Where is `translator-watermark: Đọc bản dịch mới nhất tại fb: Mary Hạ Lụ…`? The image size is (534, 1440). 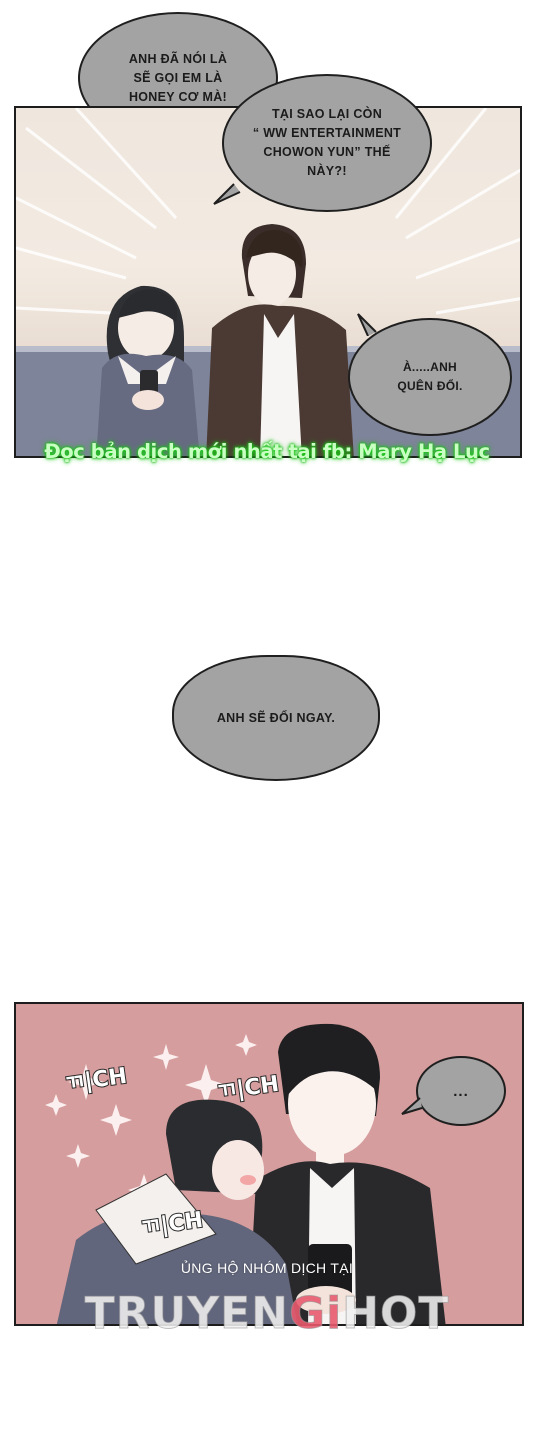 translator-watermark: Đọc bản dịch mới nhất tại fb: Mary Hạ Lụ… is located at coordinates (267, 451).